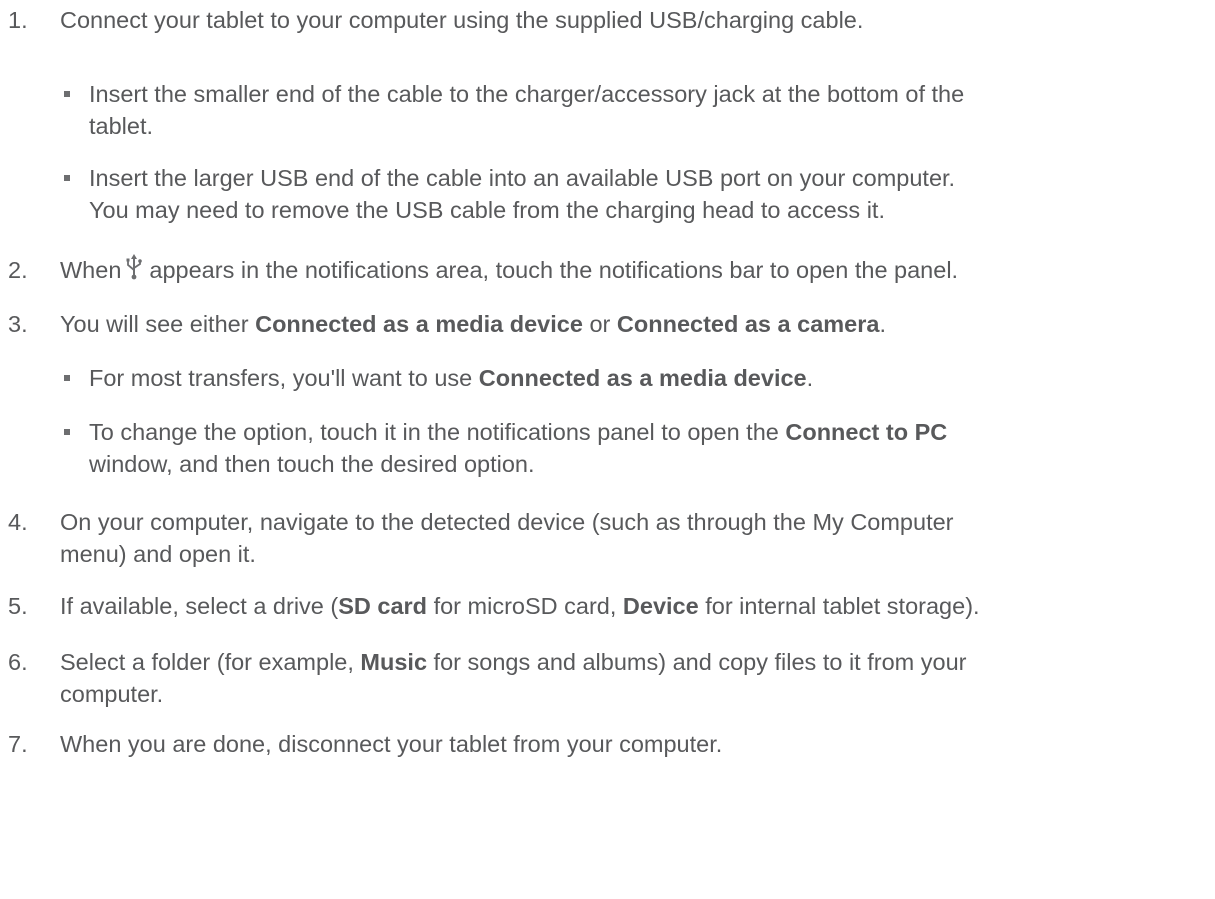 This screenshot has height=899, width=1215. What do you see at coordinates (18, 20) in the screenshot?
I see `step-number: 1.` at bounding box center [18, 20].